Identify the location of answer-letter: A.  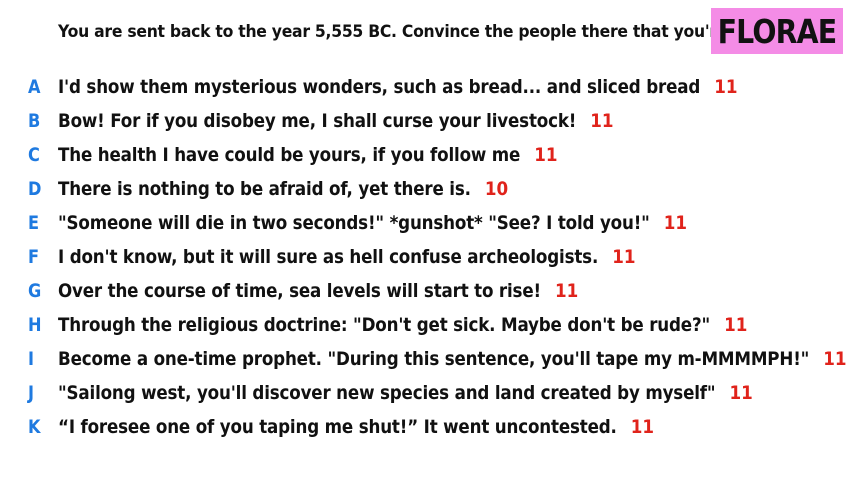
(34, 87).